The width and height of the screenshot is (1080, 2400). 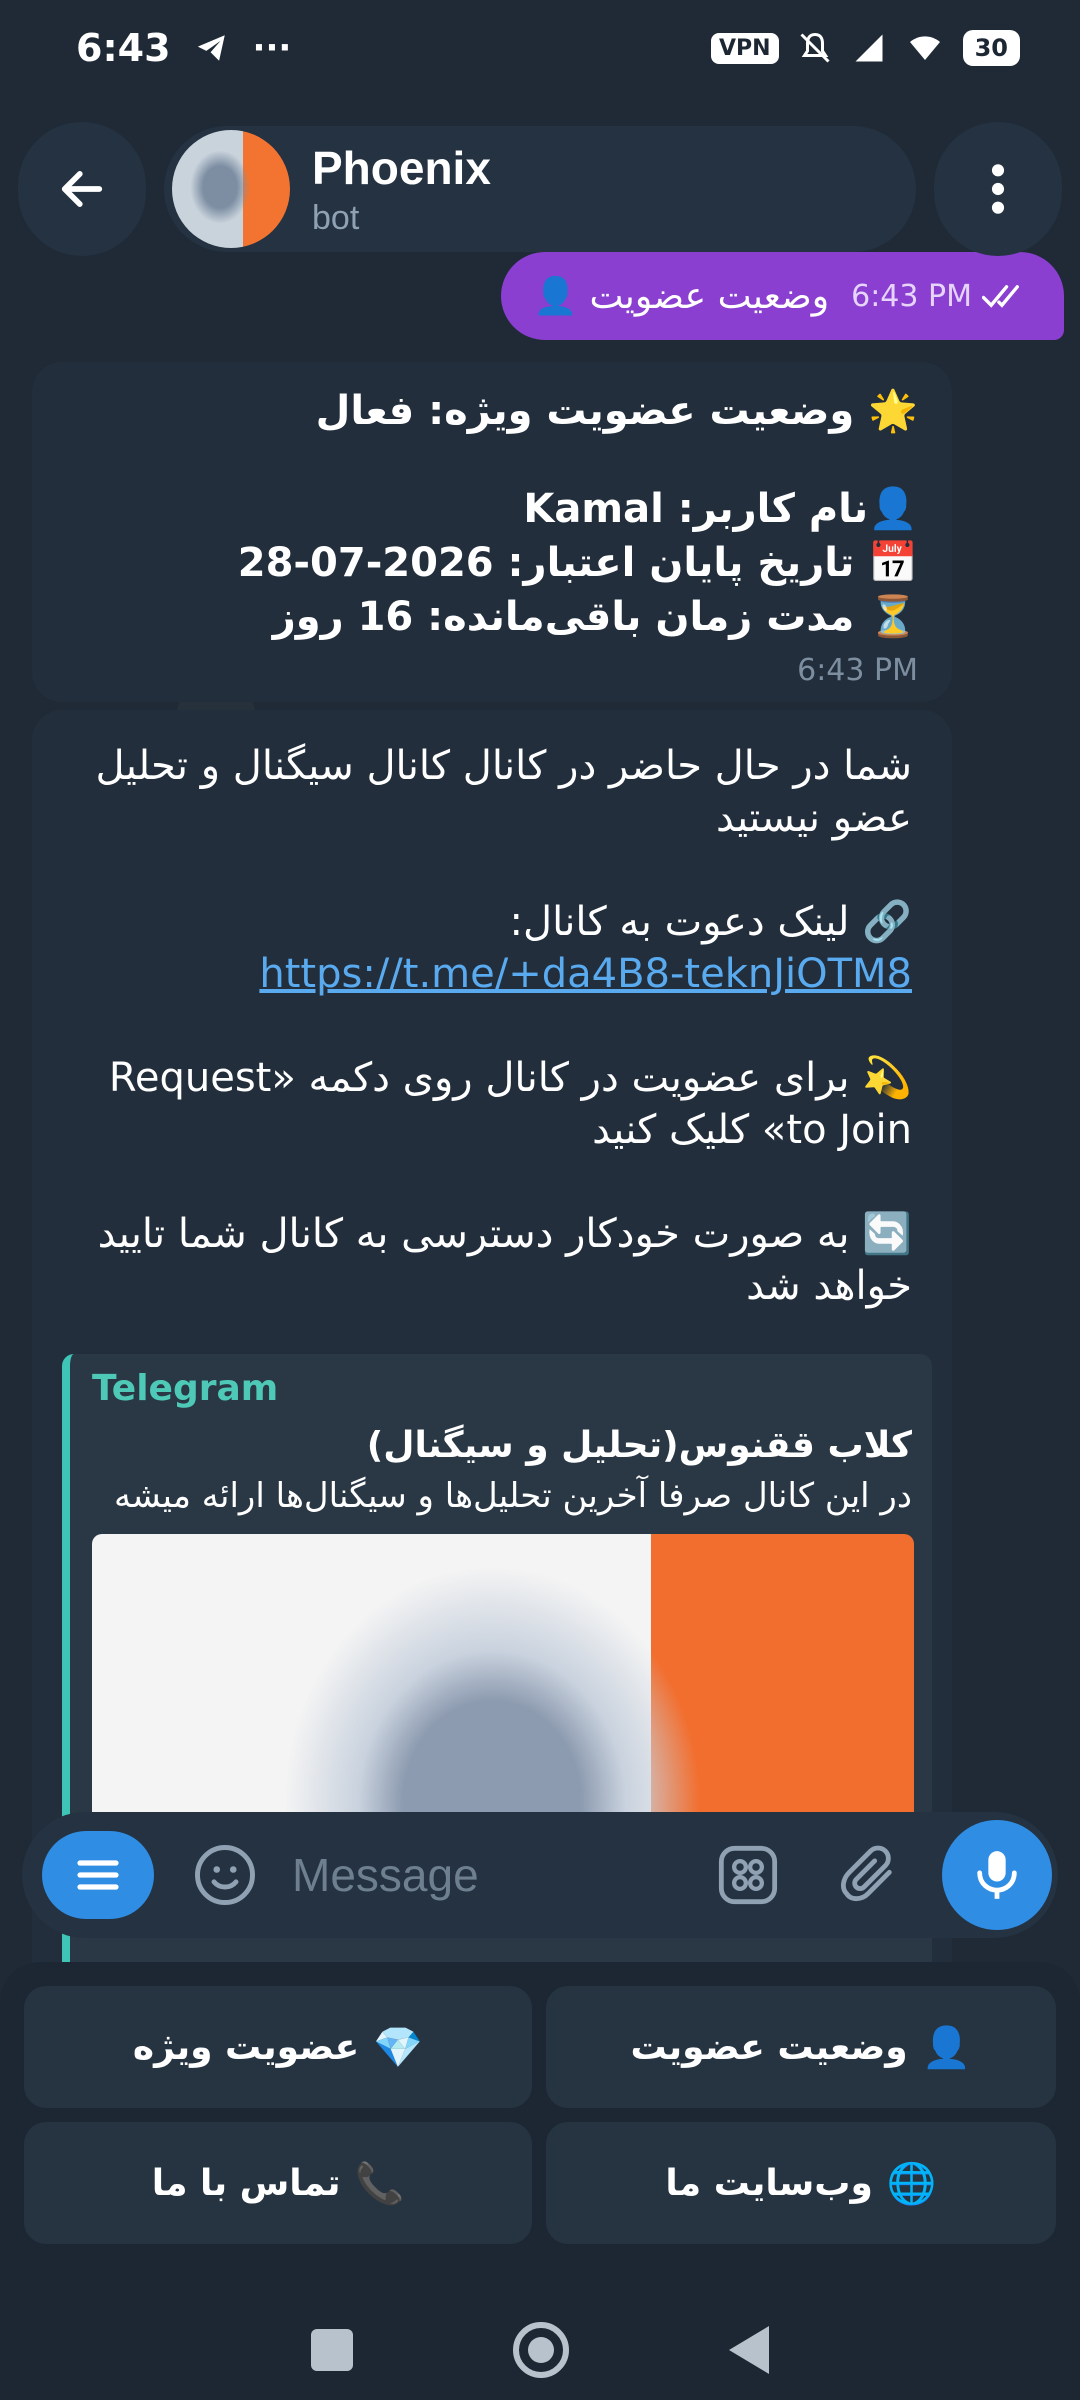 I want to click on paperclip-icon, so click(x=866, y=1873).